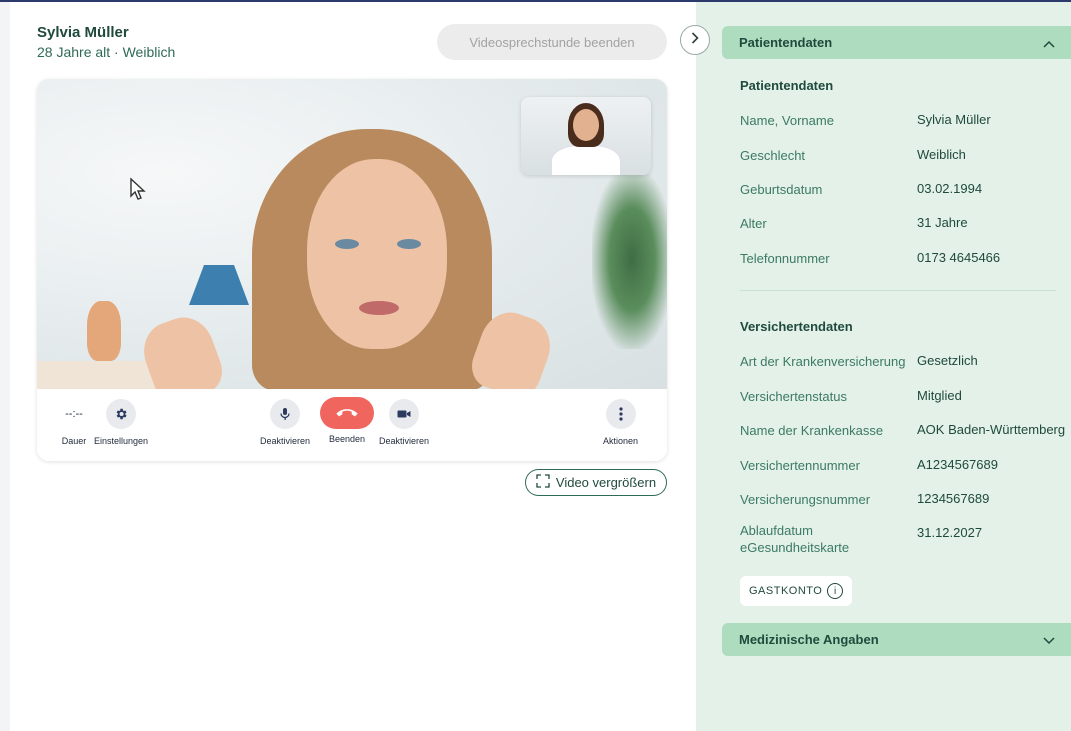  I want to click on row-label-insurance-type: Art der Krankenversicherung, so click(823, 361).